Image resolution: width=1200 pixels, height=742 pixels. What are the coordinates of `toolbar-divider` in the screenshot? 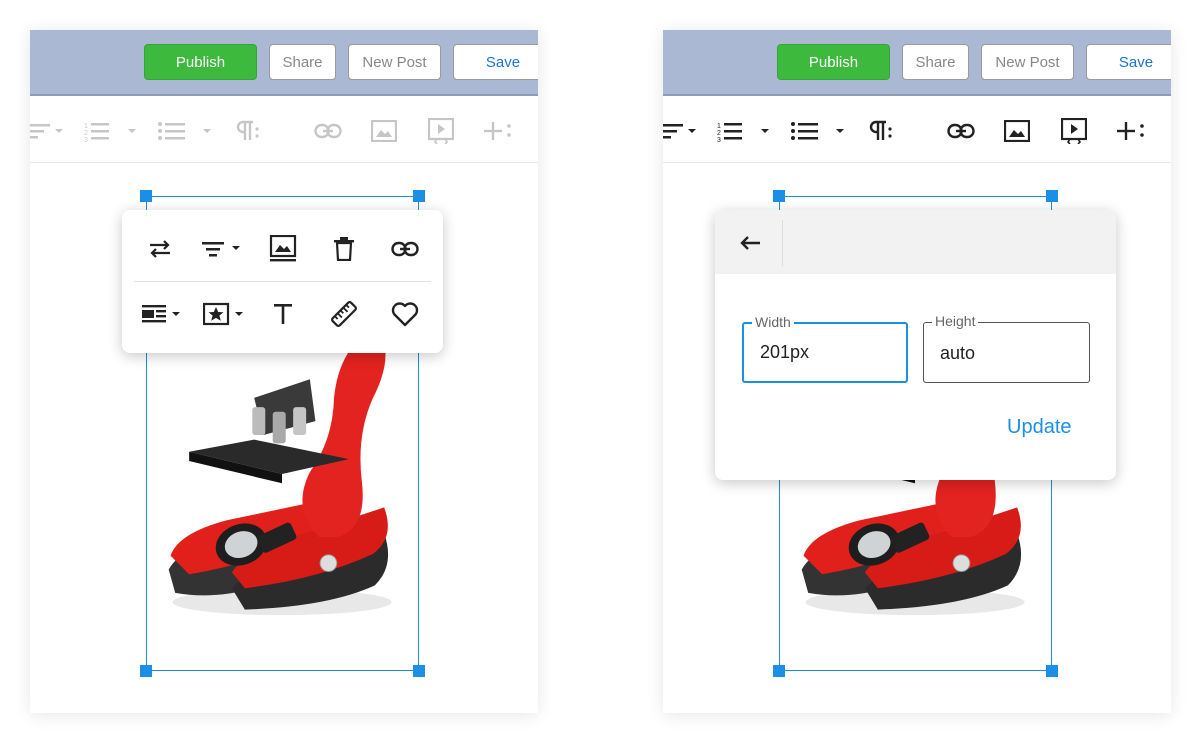 It's located at (282, 281).